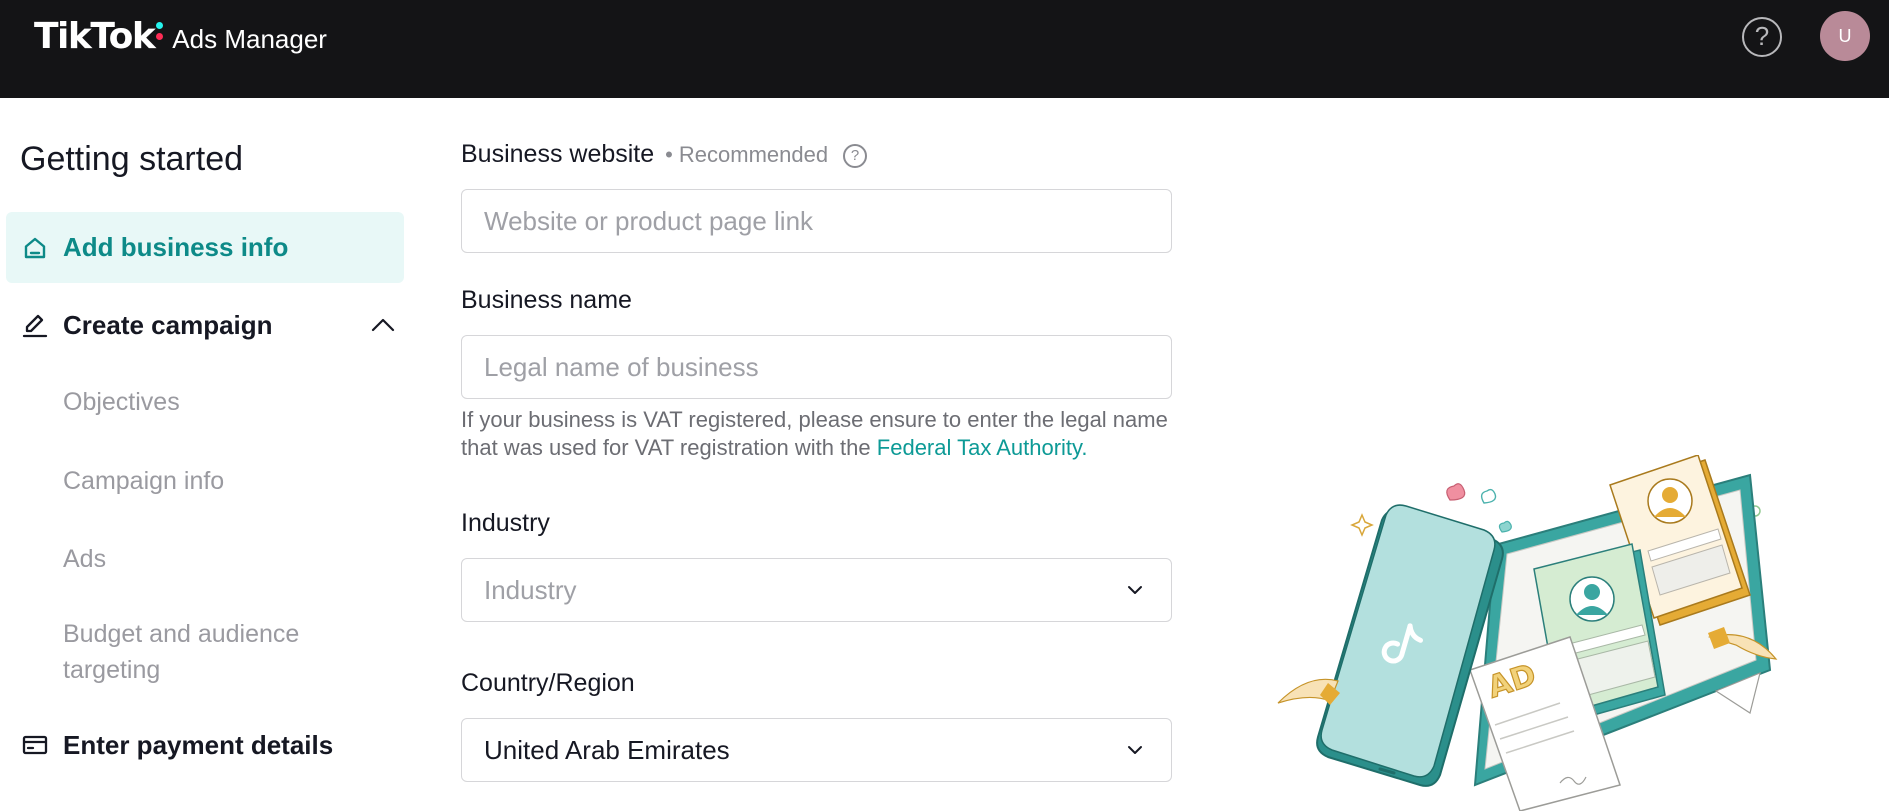 Image resolution: width=1889 pixels, height=811 pixels. I want to click on sidebar-item-label: Enter payment details, so click(198, 744).